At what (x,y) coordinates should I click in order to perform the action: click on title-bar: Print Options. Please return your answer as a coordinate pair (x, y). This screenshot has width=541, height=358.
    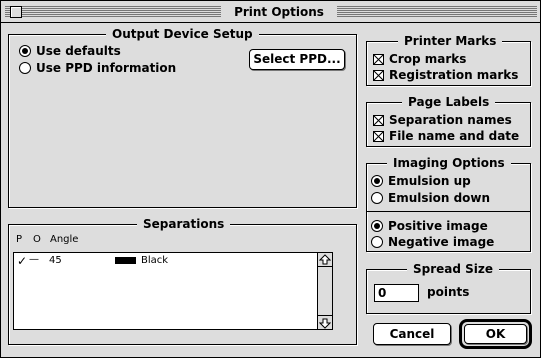
    Looking at the image, I should click on (270, 12).